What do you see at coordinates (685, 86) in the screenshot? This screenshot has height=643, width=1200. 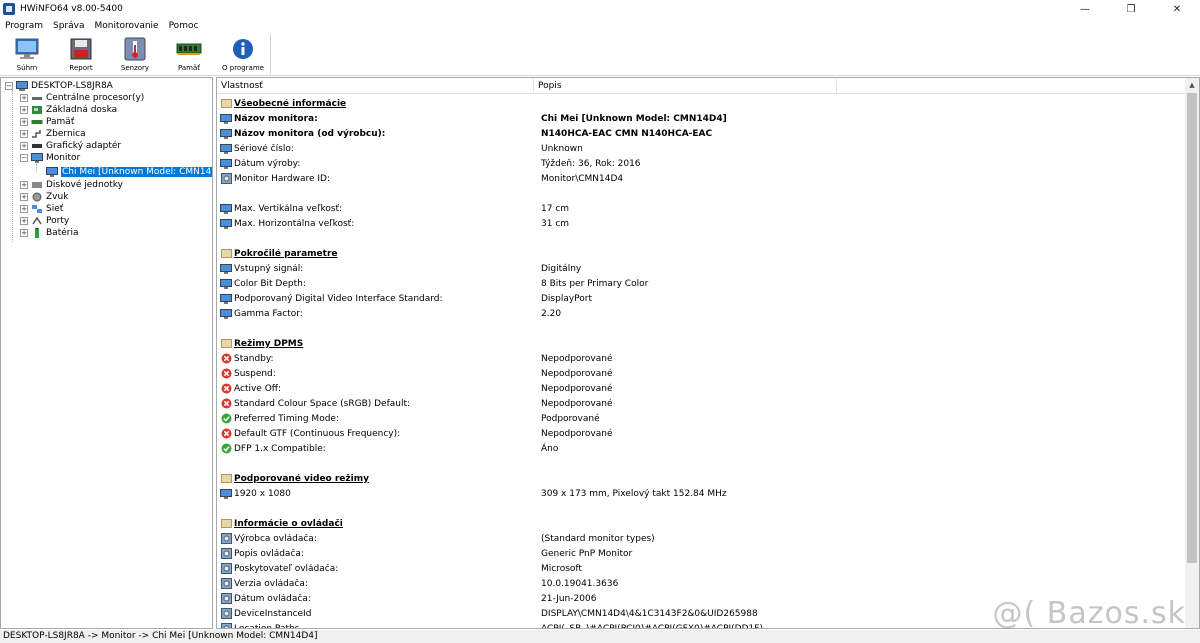 I see `column-header-description: Popis` at bounding box center [685, 86].